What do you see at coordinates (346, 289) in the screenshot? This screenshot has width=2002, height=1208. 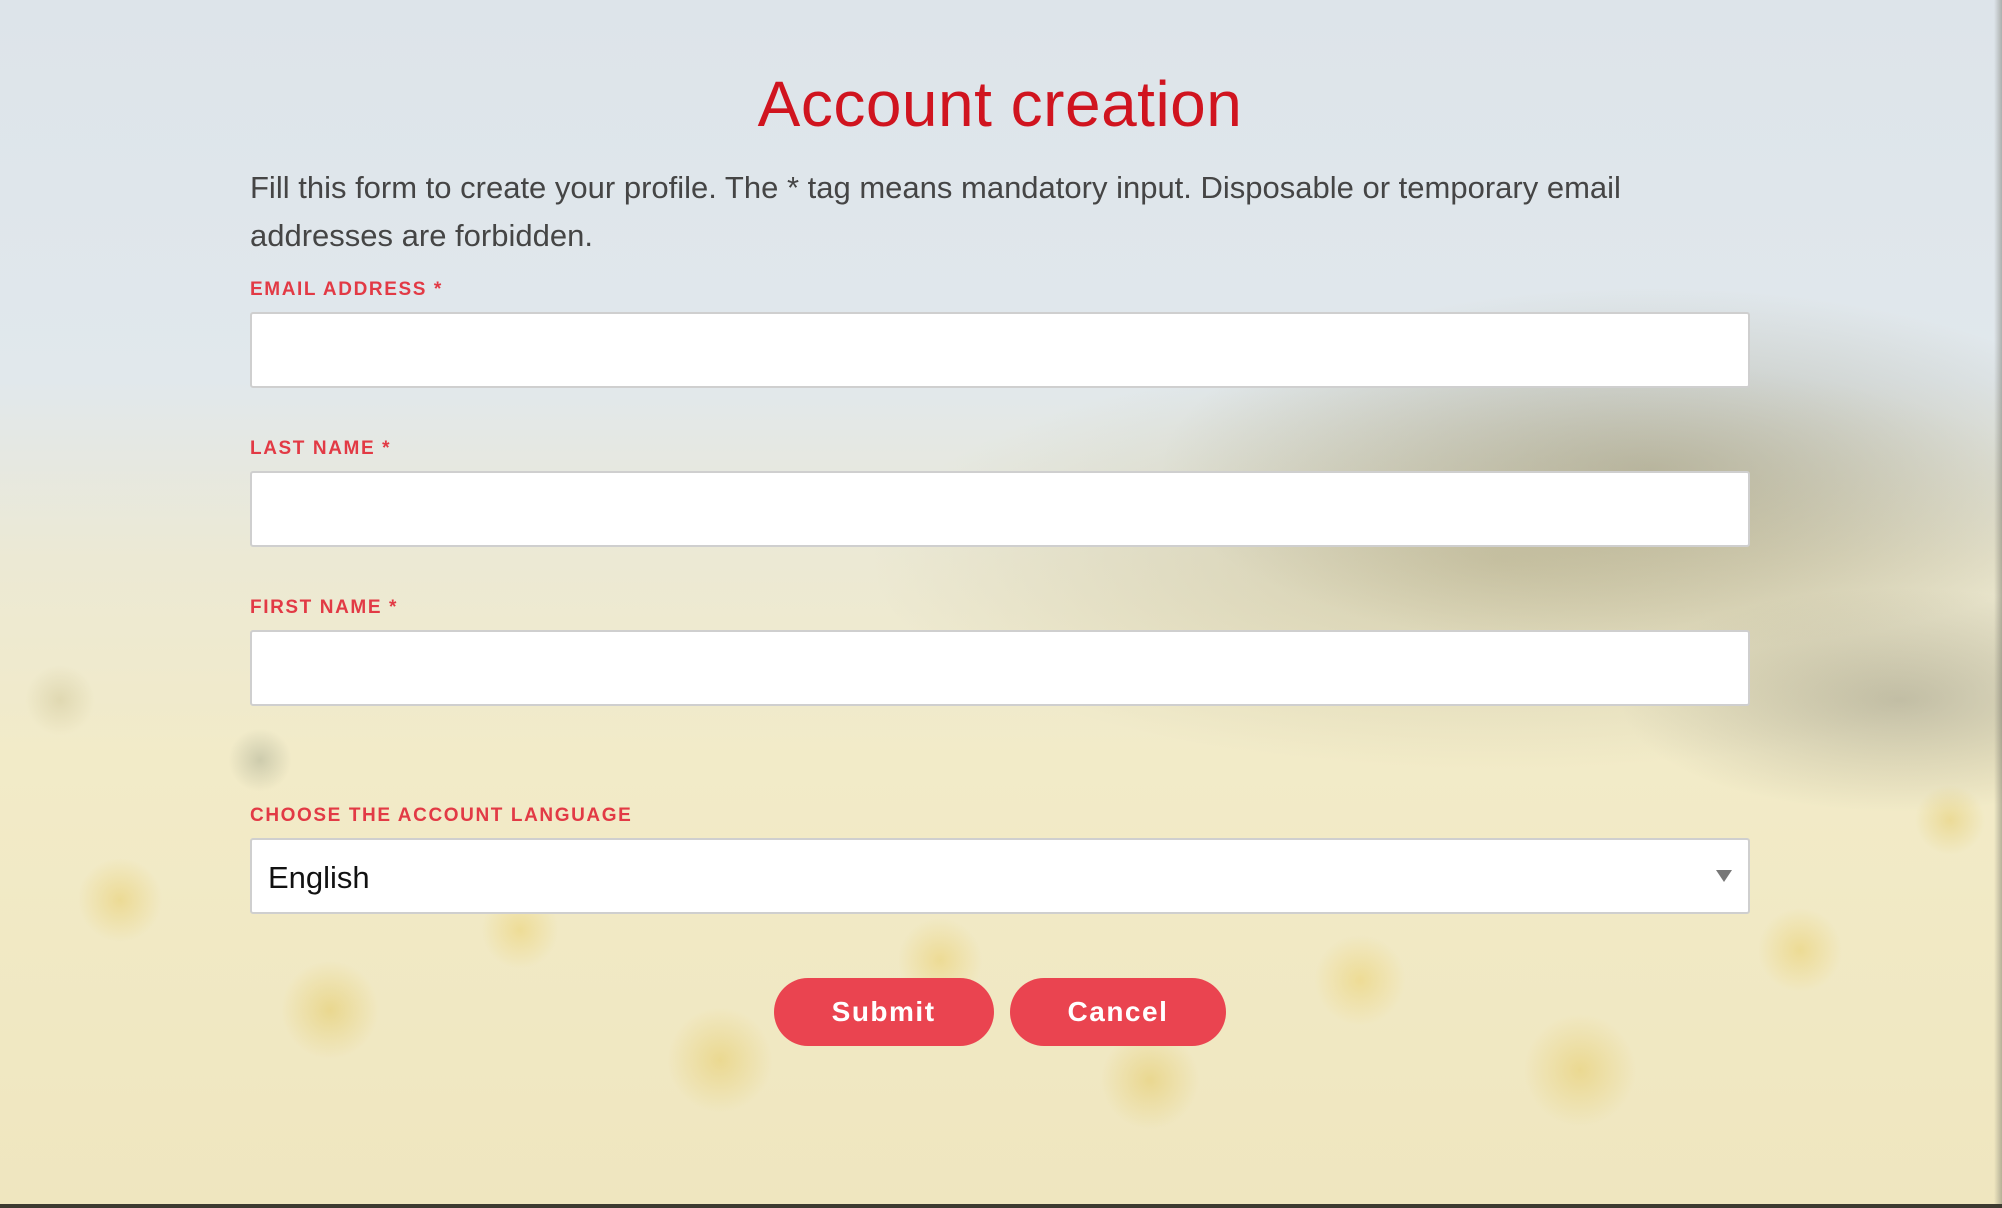 I see `email-label: EMAIL ADDRESS *` at bounding box center [346, 289].